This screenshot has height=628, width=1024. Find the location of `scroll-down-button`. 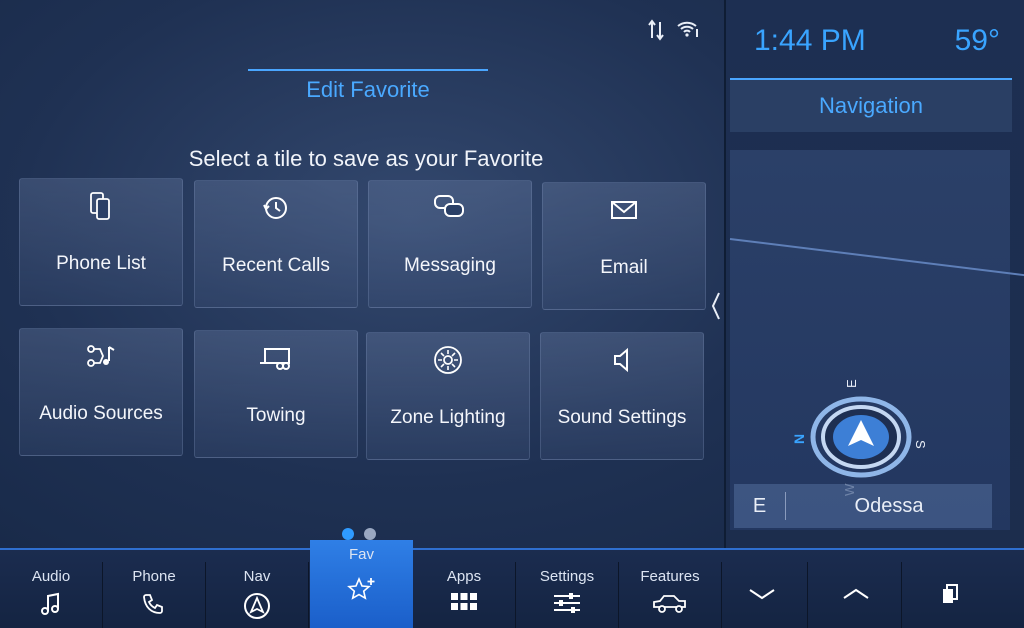

scroll-down-button is located at coordinates (762, 595).